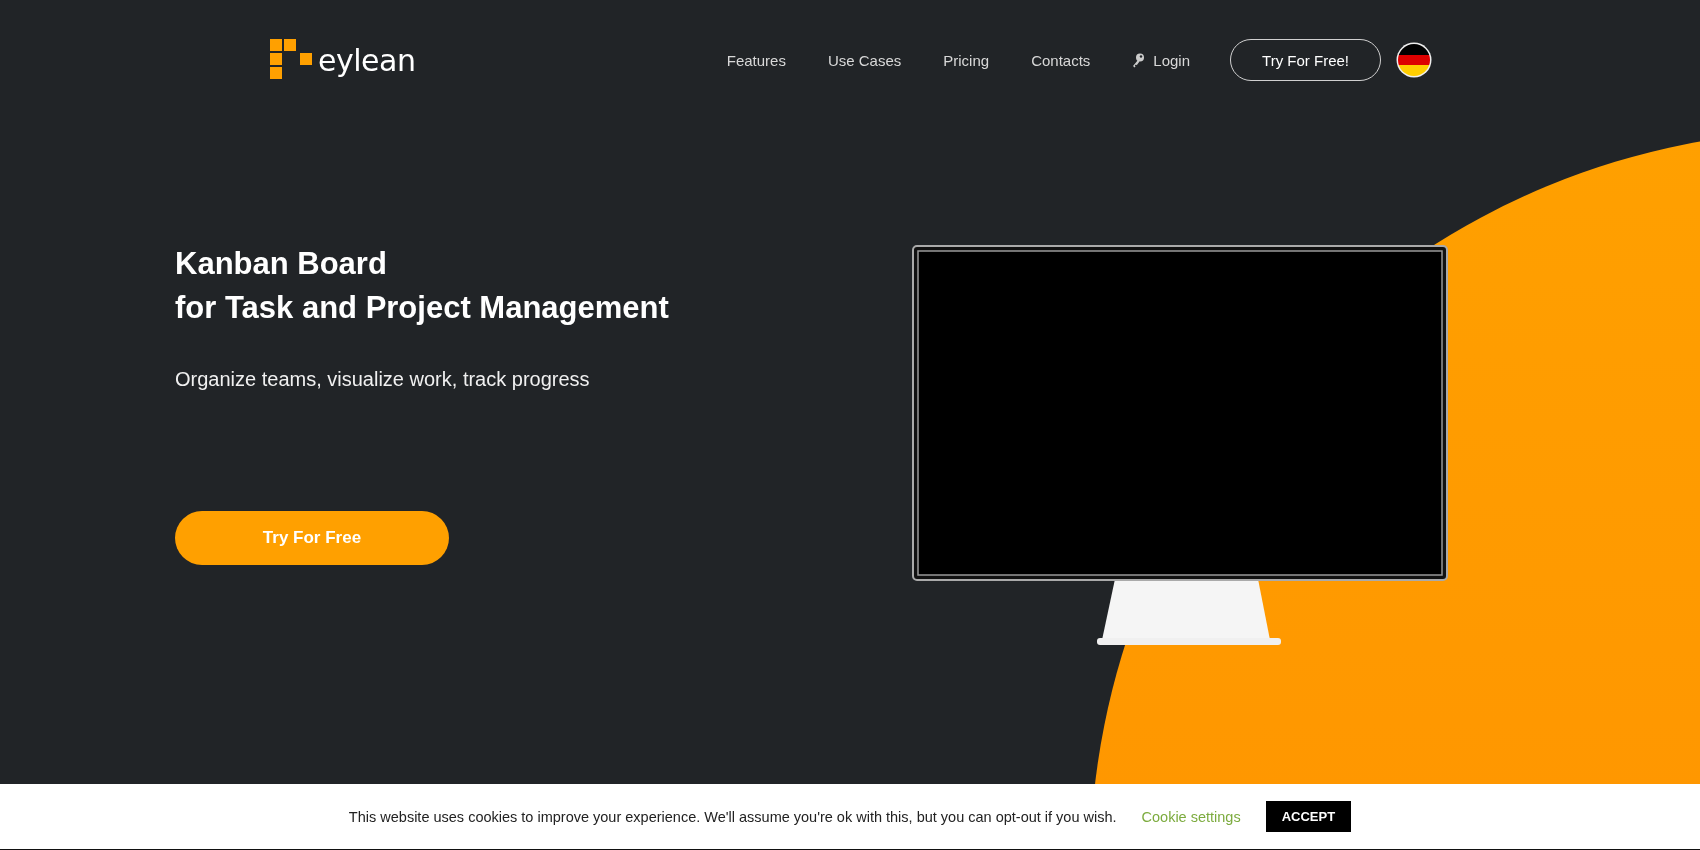 The width and height of the screenshot is (1700, 850). Describe the element at coordinates (367, 60) in the screenshot. I see `logo-text: eylean` at that location.